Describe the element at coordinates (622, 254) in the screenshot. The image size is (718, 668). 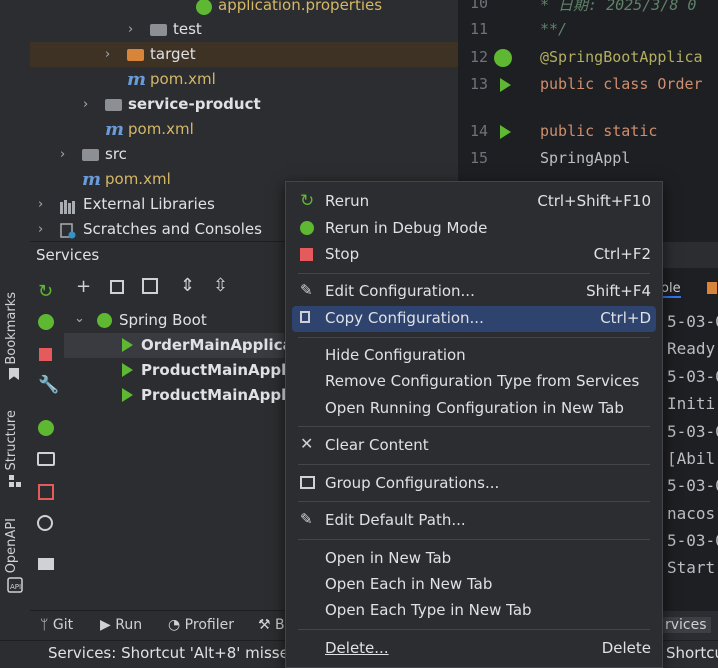
I see `menu-item-shortcut: Ctrl+F2` at that location.